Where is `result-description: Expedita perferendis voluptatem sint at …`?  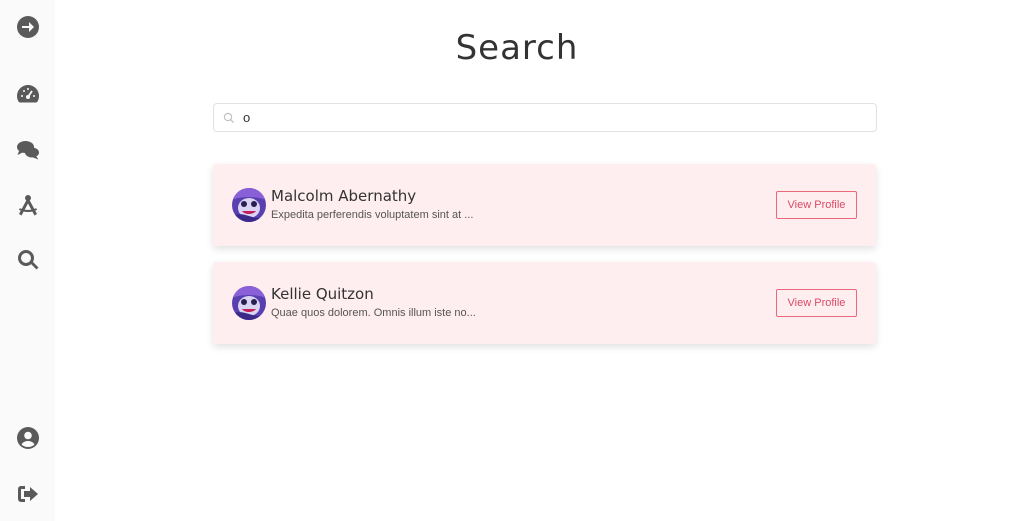 result-description: Expedita perferendis voluptatem sint at … is located at coordinates (372, 215).